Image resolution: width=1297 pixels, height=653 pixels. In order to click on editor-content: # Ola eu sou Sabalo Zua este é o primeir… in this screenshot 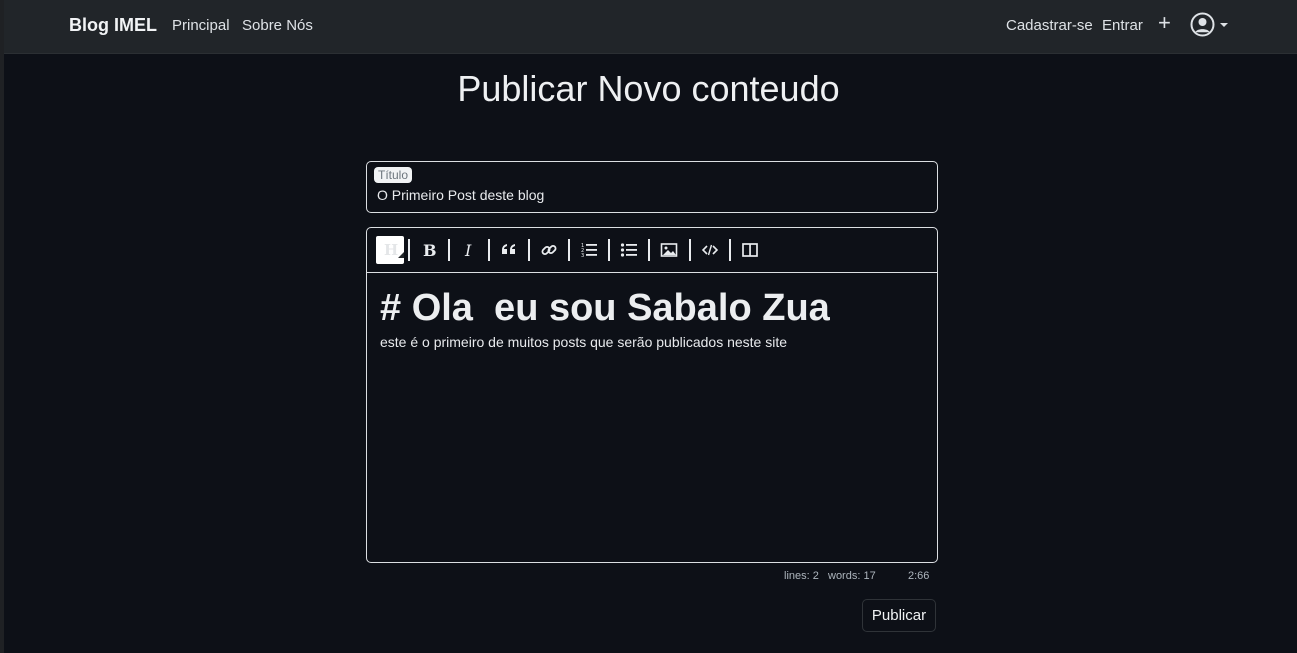, I will do `click(650, 318)`.